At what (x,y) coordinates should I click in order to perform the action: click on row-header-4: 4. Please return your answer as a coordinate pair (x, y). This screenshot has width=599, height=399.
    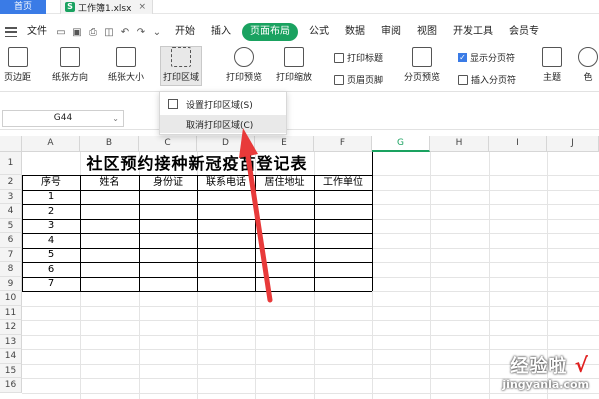
    Looking at the image, I should click on (11, 211).